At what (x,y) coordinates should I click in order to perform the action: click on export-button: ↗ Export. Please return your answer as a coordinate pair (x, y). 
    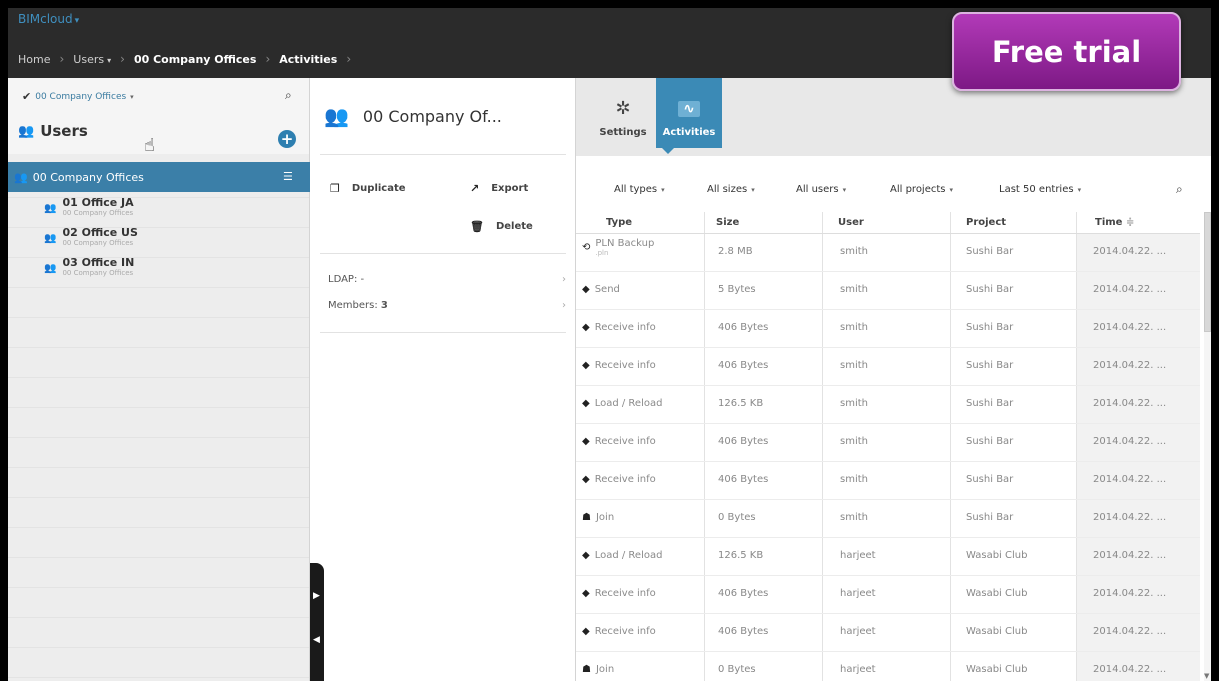
    Looking at the image, I should click on (499, 188).